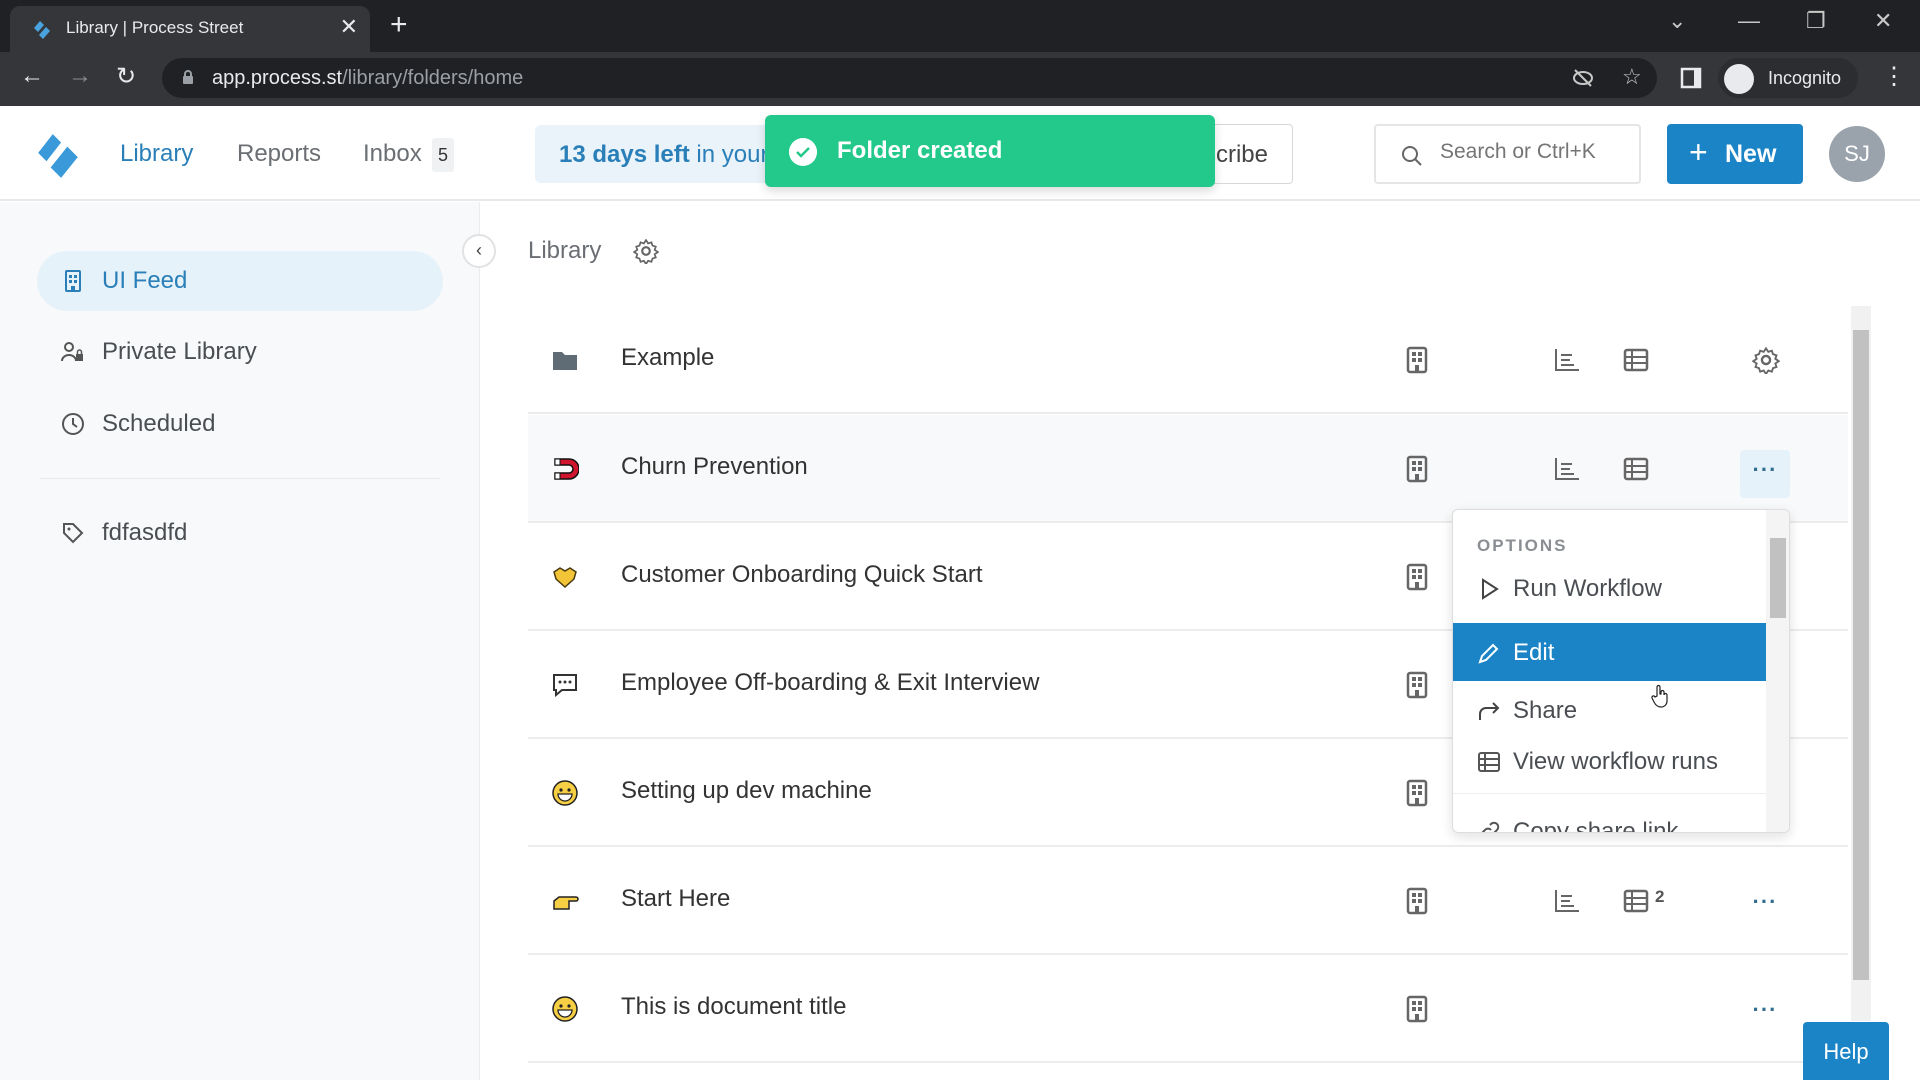  What do you see at coordinates (126, 76) in the screenshot?
I see `reload-icon: ↻` at bounding box center [126, 76].